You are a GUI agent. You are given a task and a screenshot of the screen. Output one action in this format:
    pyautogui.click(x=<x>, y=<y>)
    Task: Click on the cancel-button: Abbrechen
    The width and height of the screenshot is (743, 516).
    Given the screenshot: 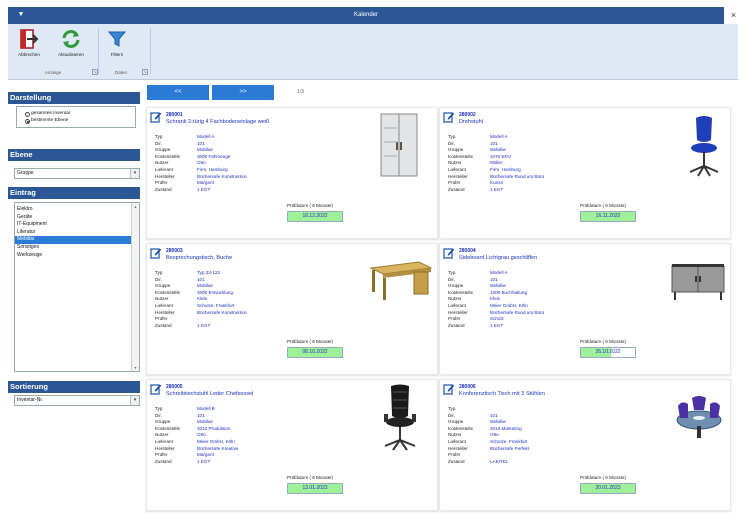 What is the action you would take?
    pyautogui.click(x=29, y=46)
    